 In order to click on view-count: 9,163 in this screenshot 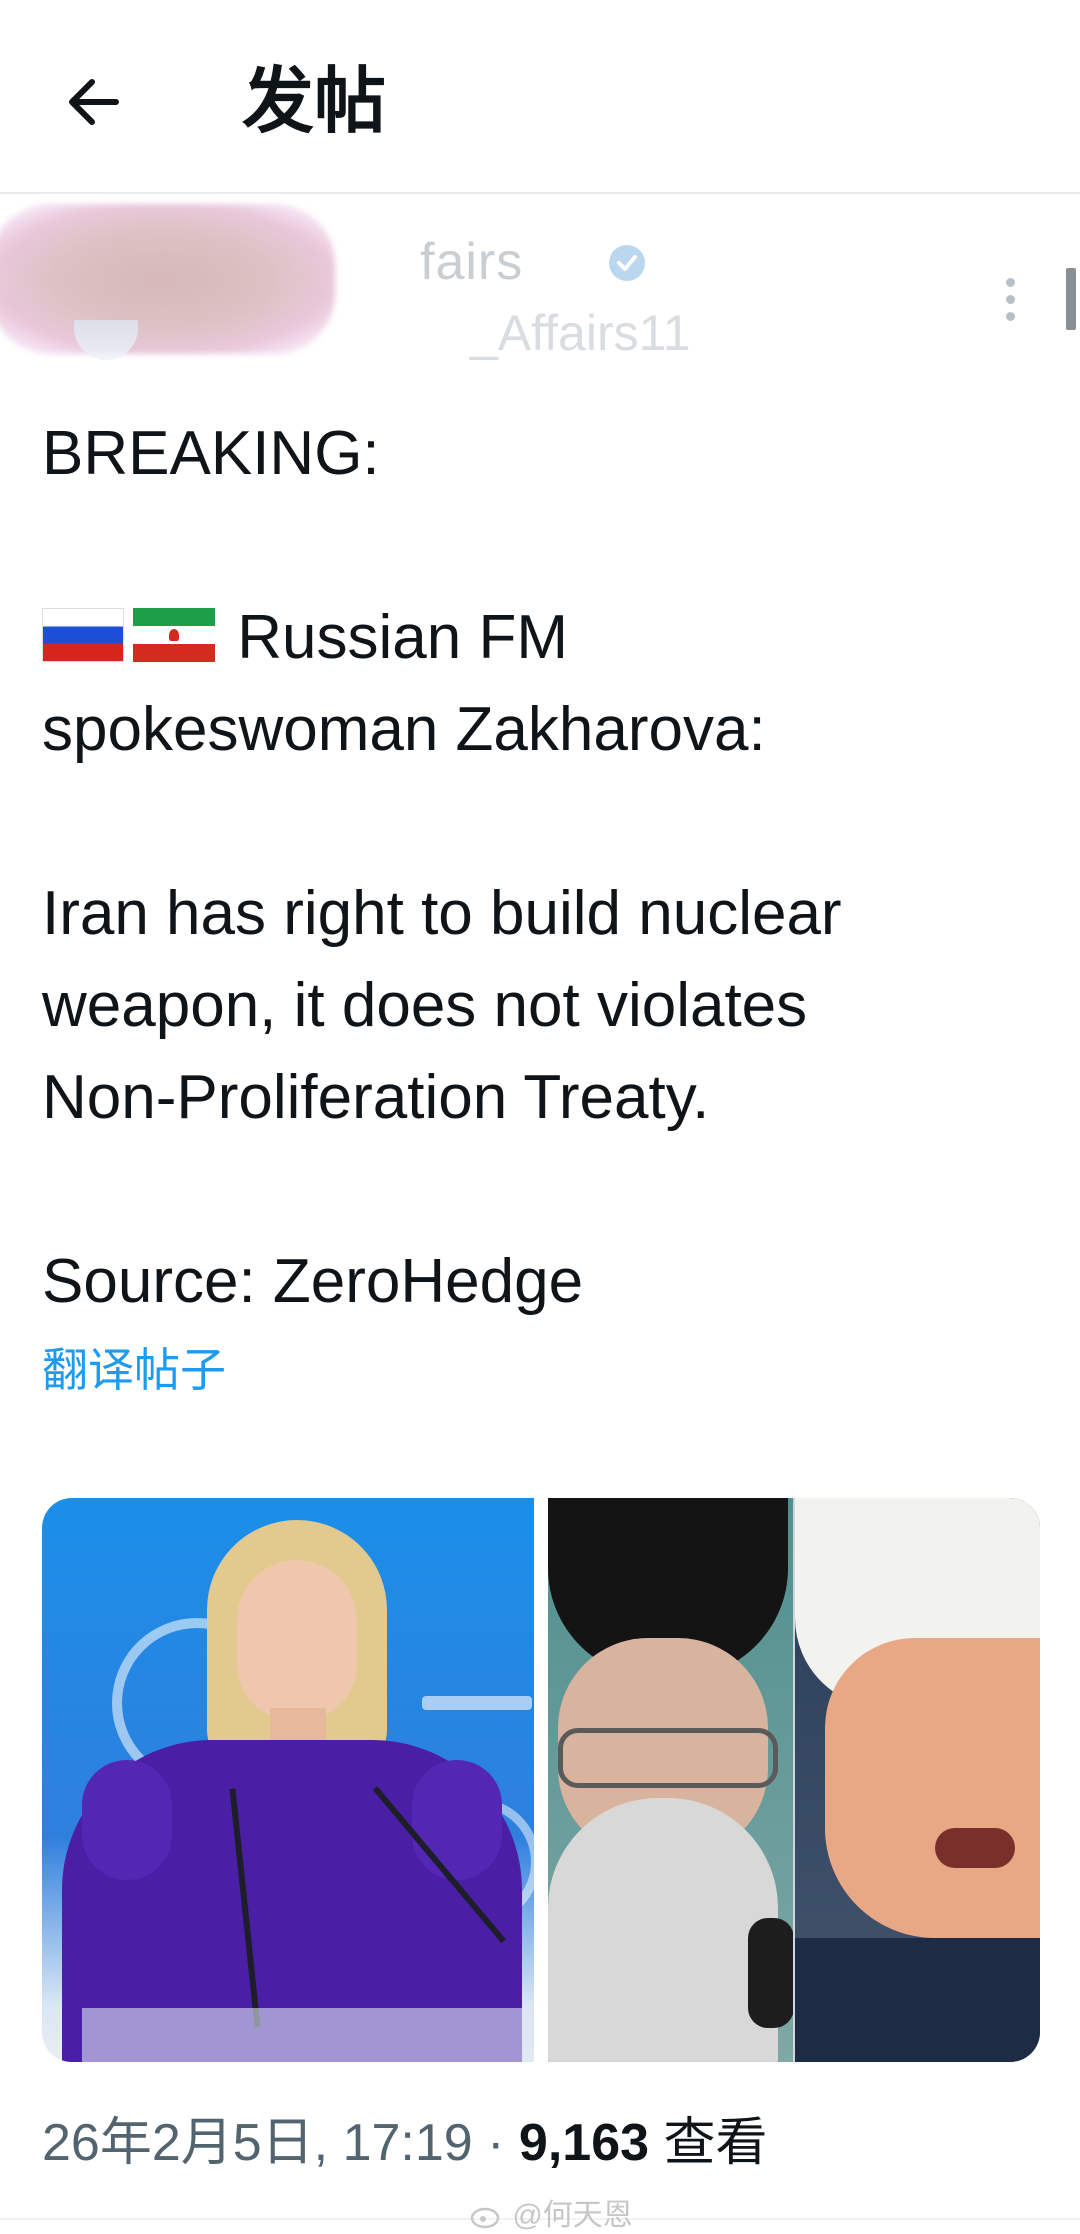, I will do `click(584, 2143)`.